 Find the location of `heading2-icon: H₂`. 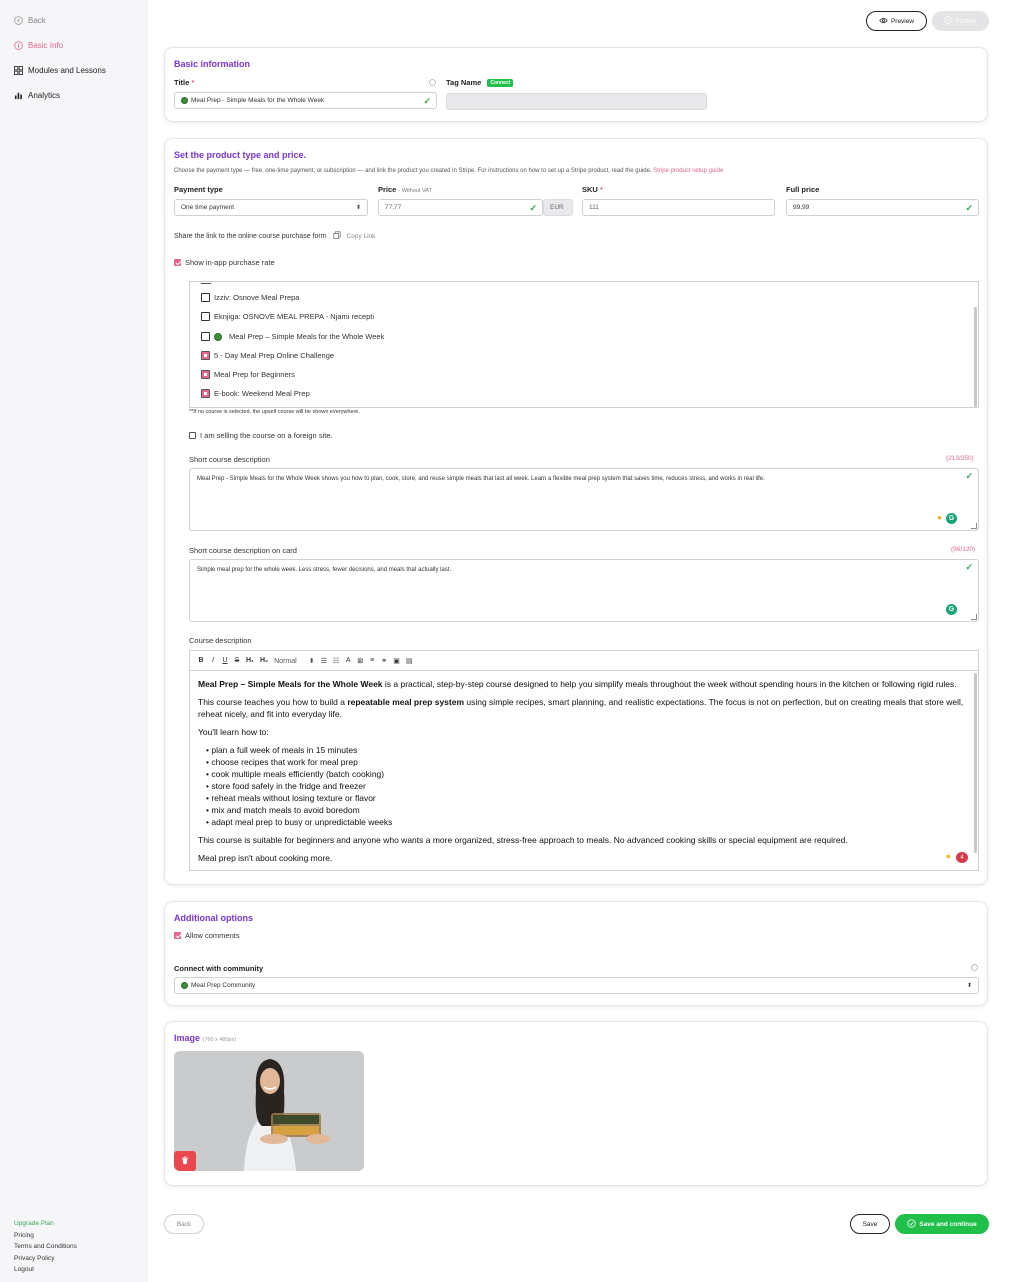

heading2-icon: H₂ is located at coordinates (264, 660).